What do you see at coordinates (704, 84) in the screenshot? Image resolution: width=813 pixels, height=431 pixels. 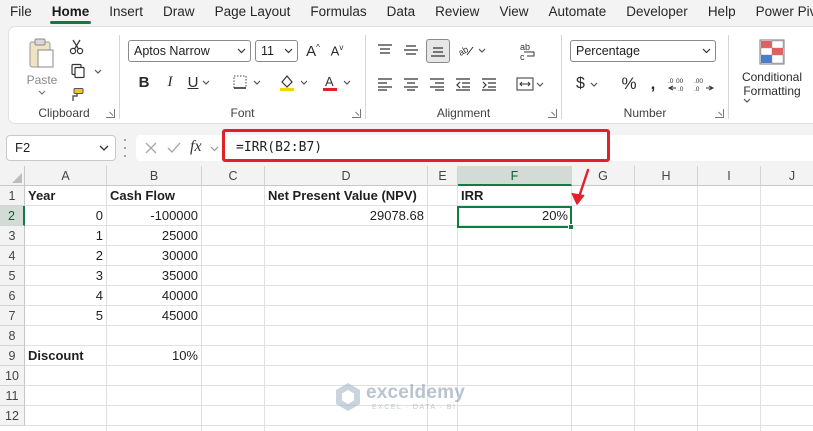 I see `decrease-decimal-button: .00.0` at bounding box center [704, 84].